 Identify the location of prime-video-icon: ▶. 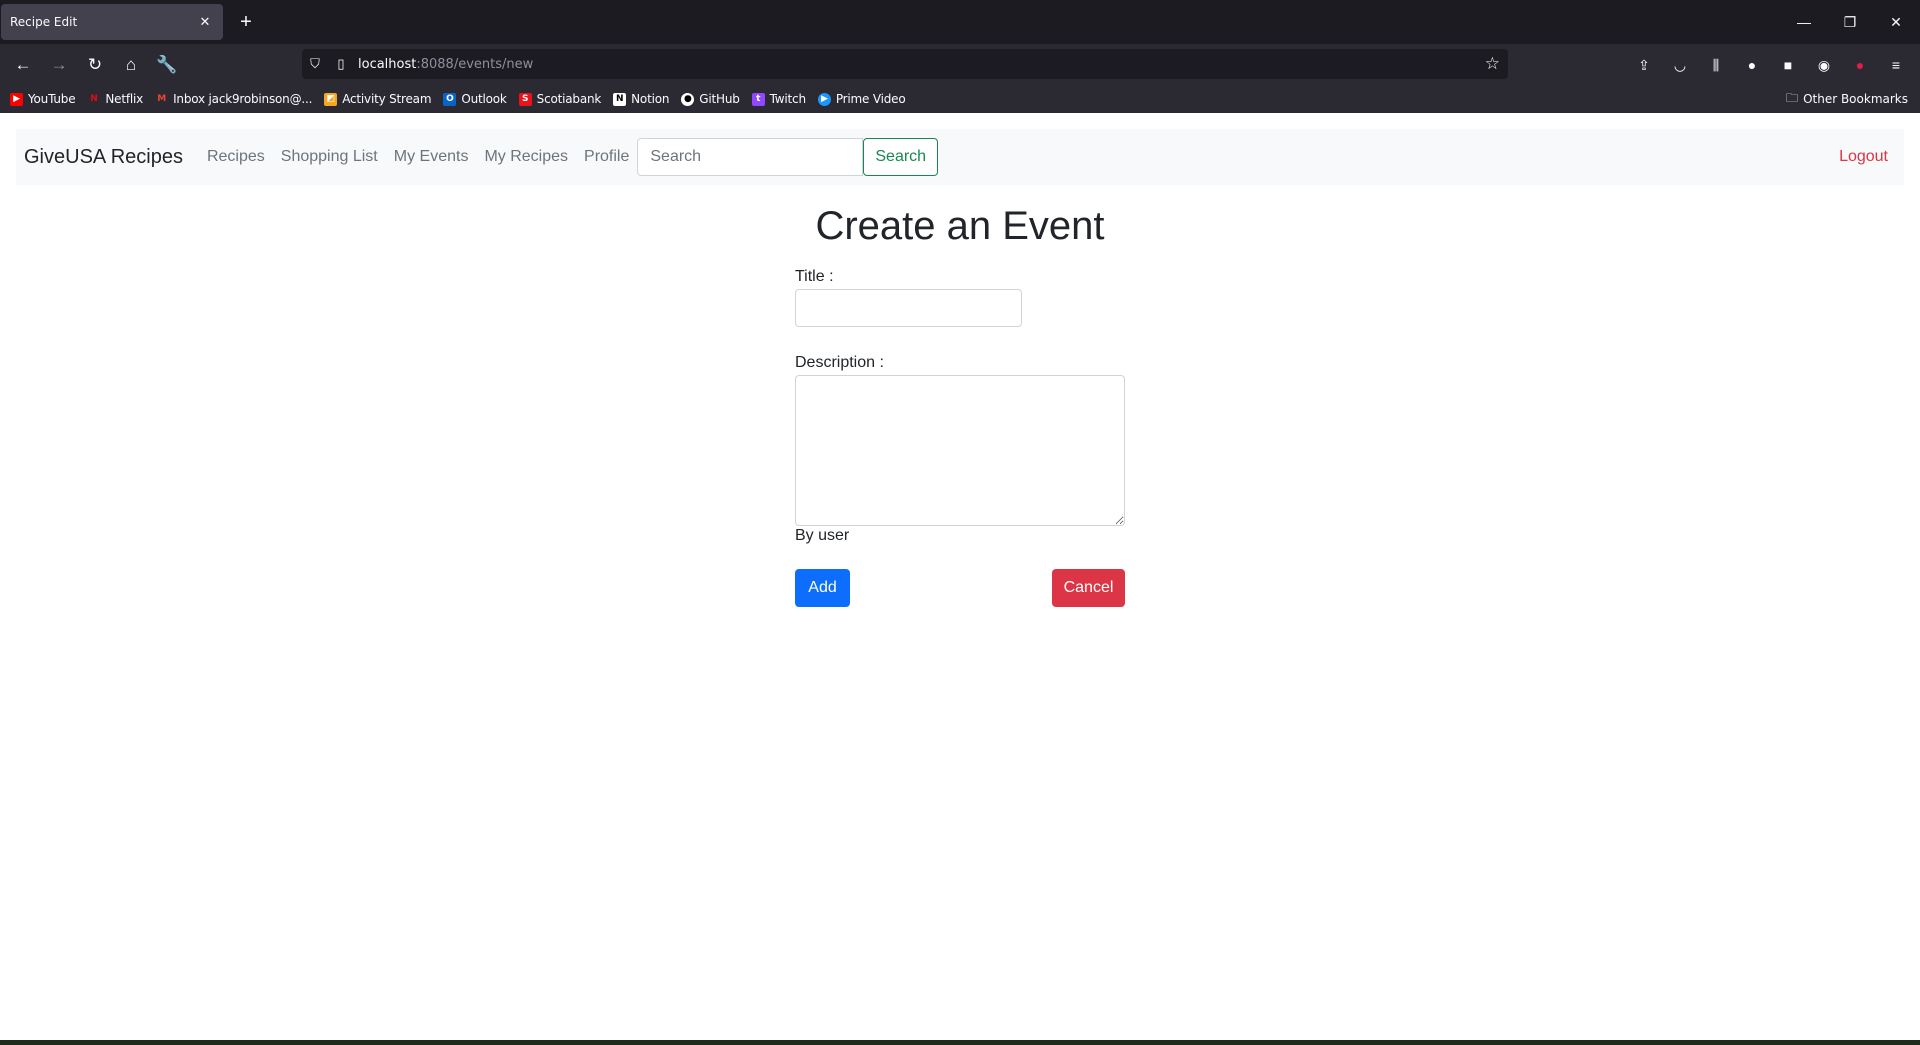
(824, 99).